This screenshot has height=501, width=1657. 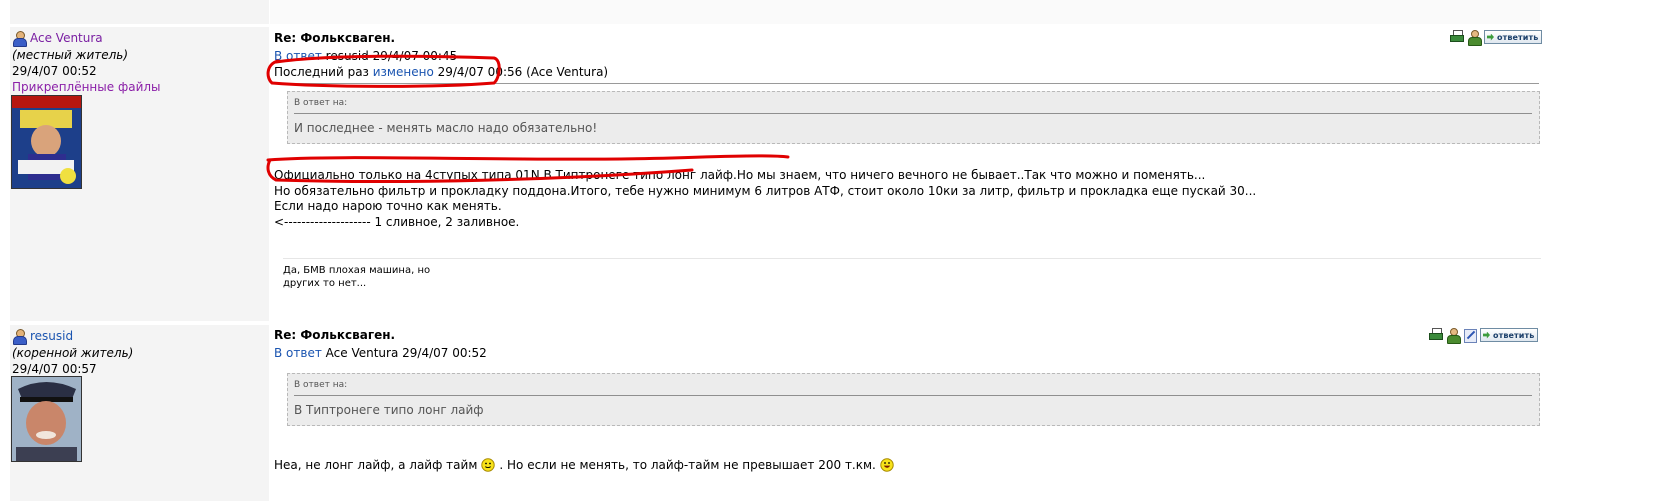 I want to click on post2-reply-info: В ответ Ace Ventura 29/4/07 00:52, so click(x=906, y=353).